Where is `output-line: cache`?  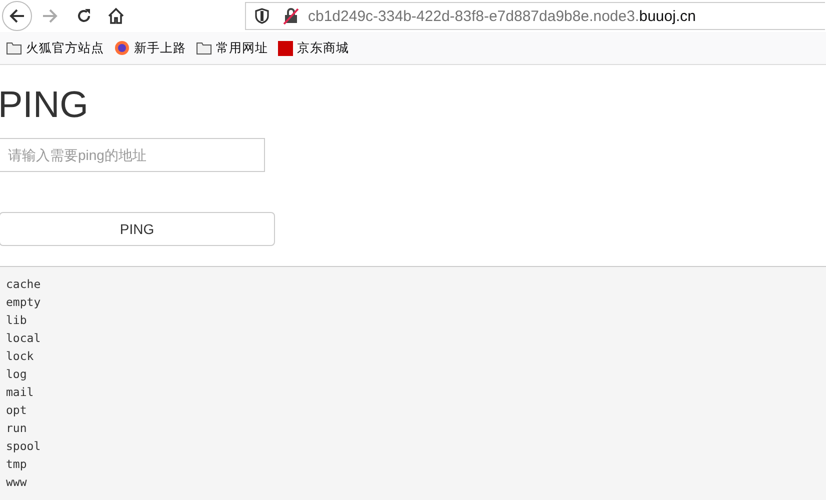 output-line: cache is located at coordinates (24, 284).